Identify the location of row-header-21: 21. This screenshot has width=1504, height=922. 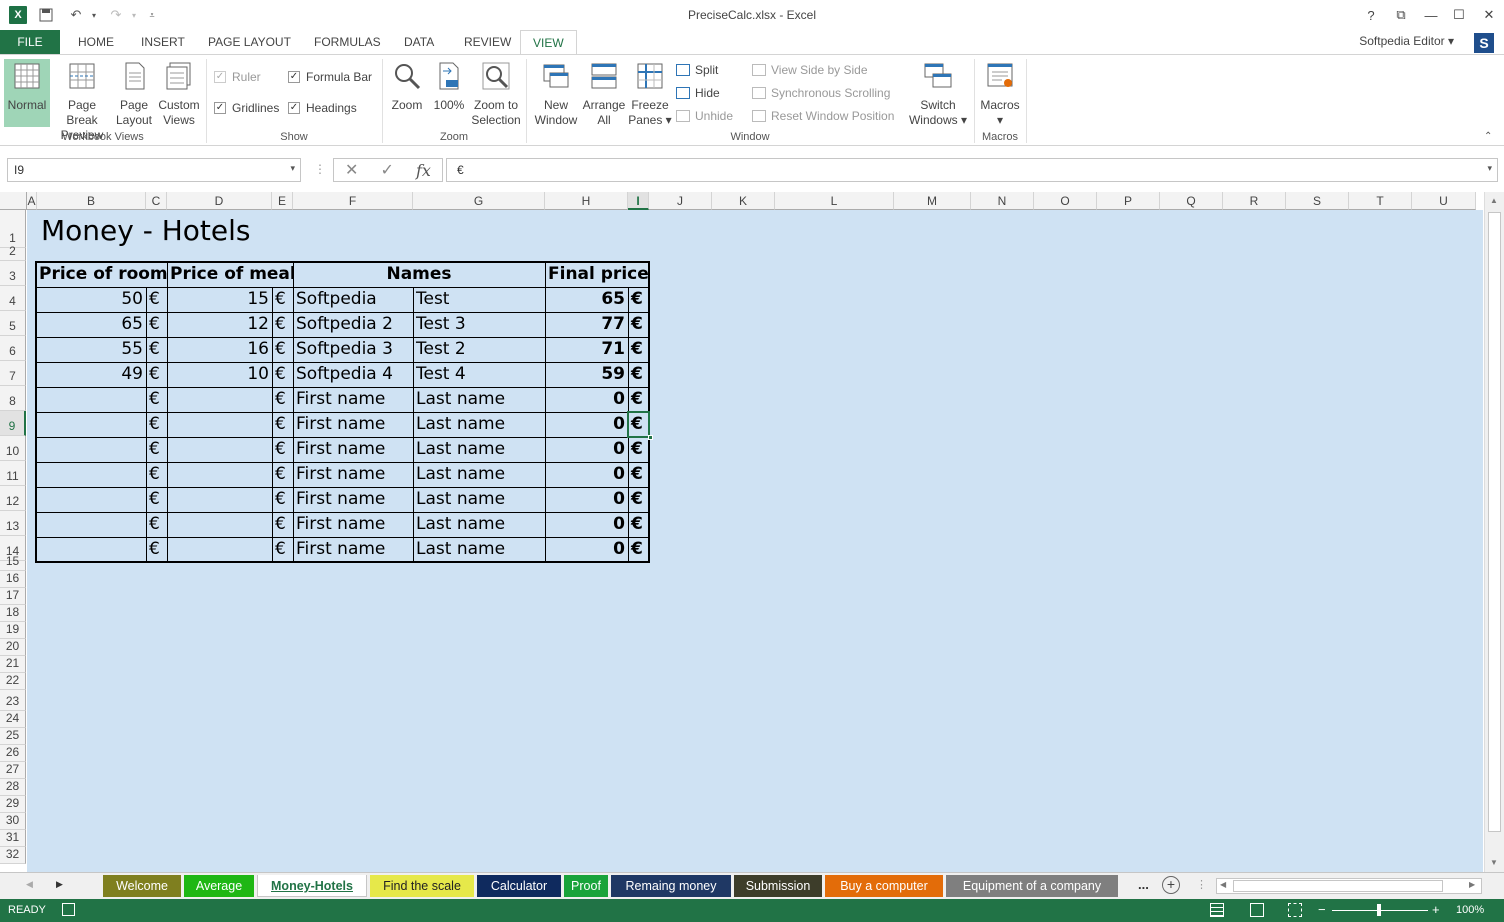
(13, 664).